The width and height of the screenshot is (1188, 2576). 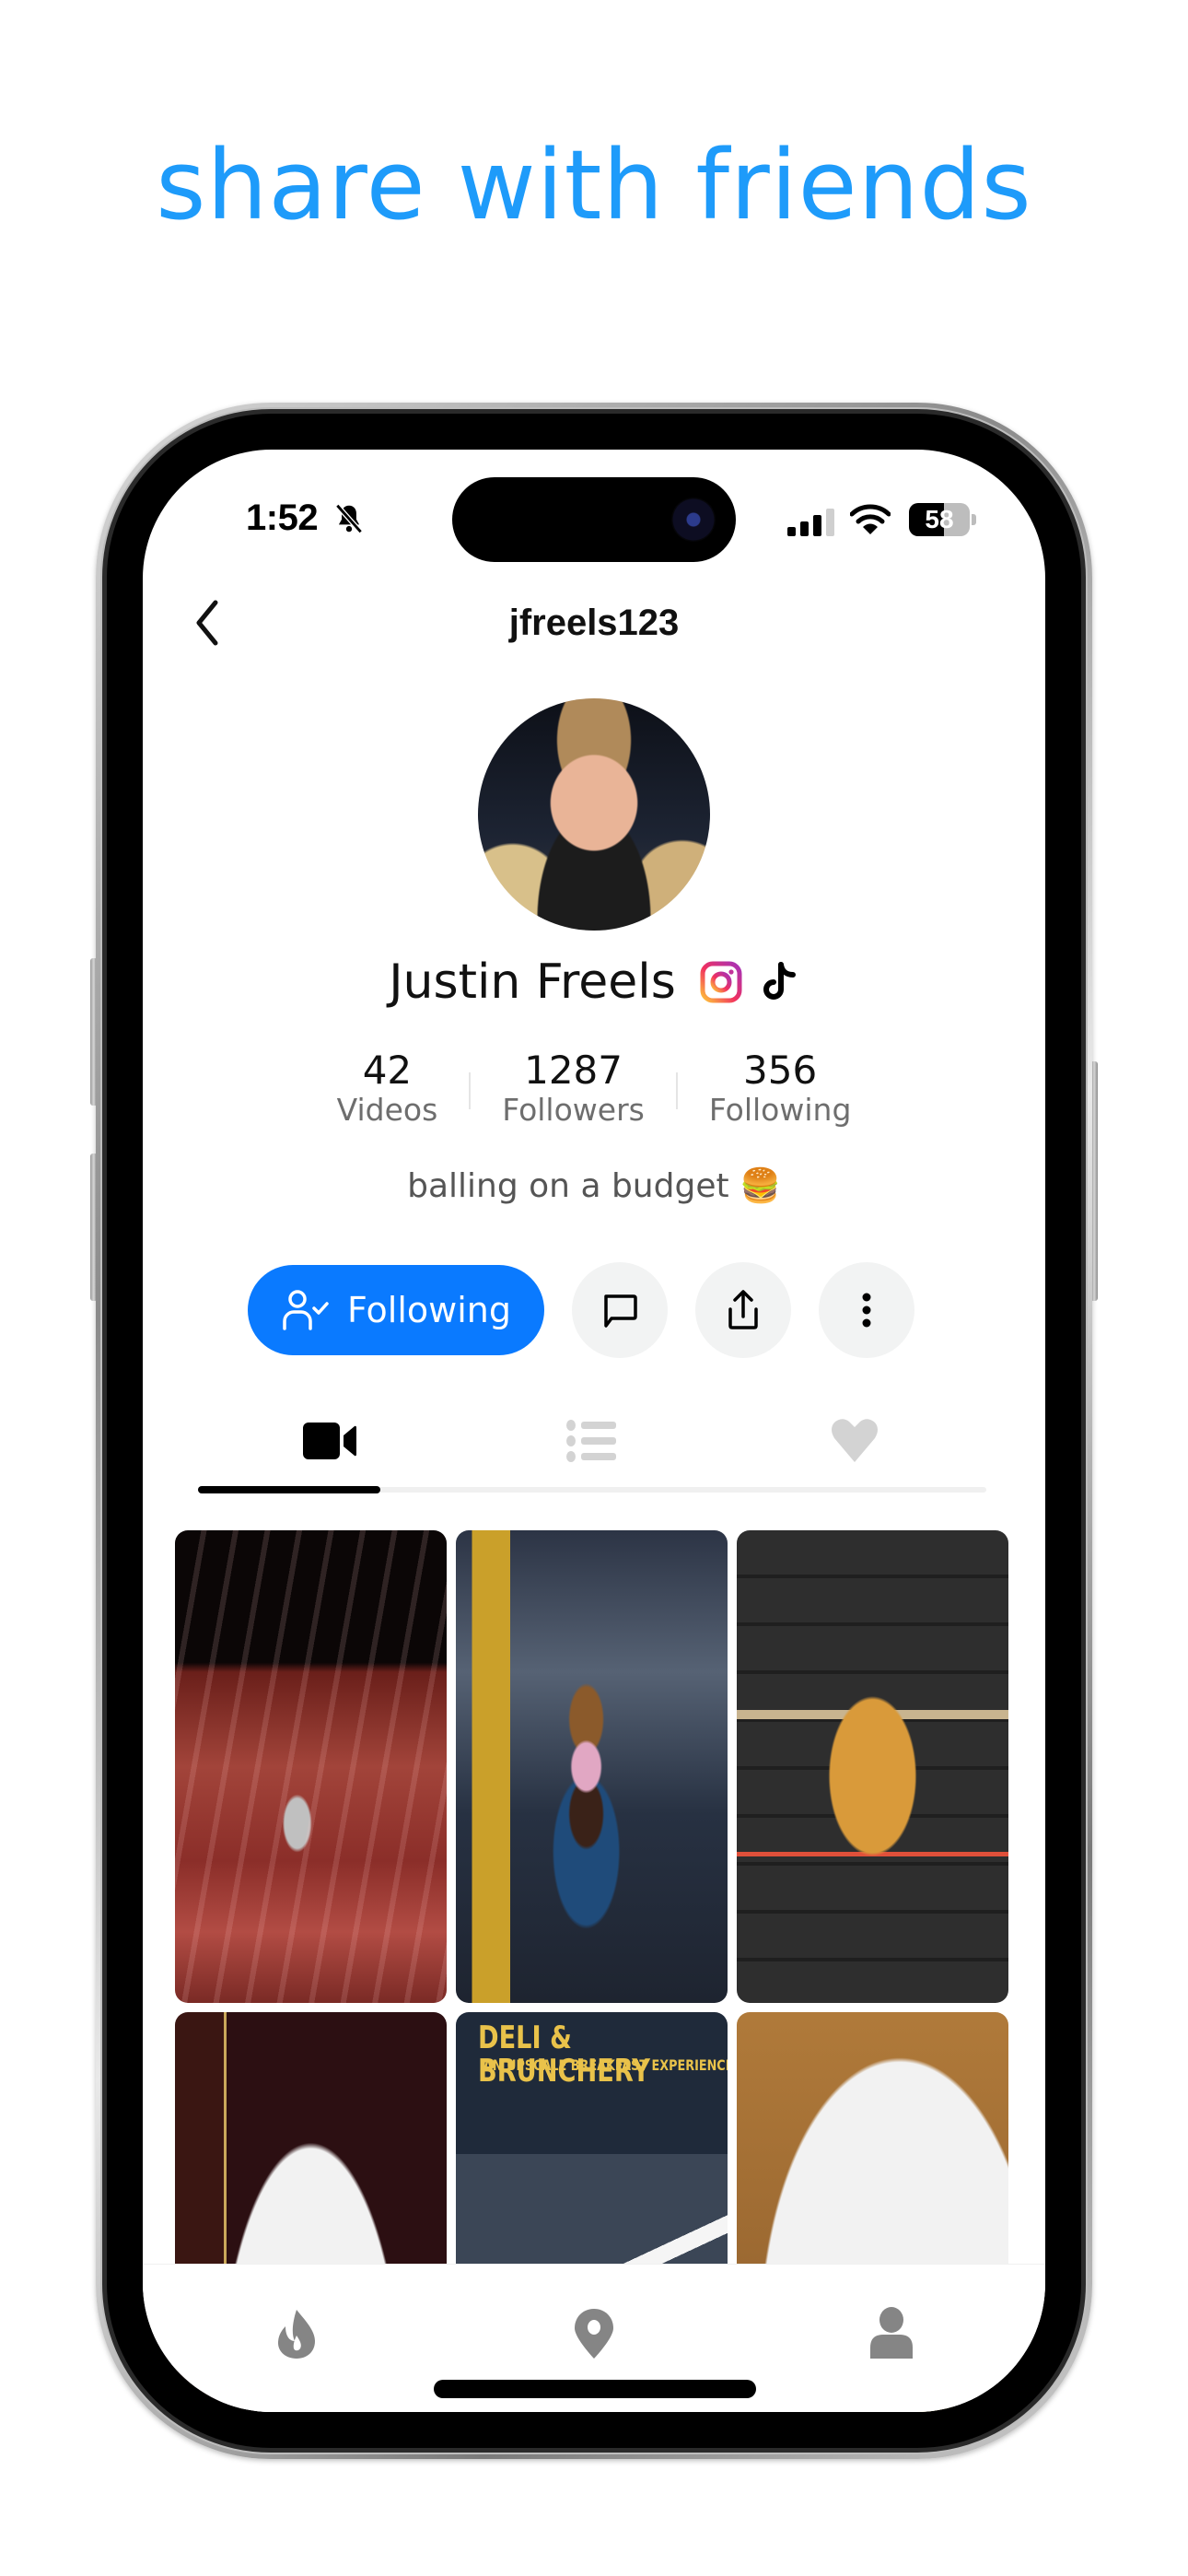 I want to click on following-button-label: Following, so click(x=429, y=1310).